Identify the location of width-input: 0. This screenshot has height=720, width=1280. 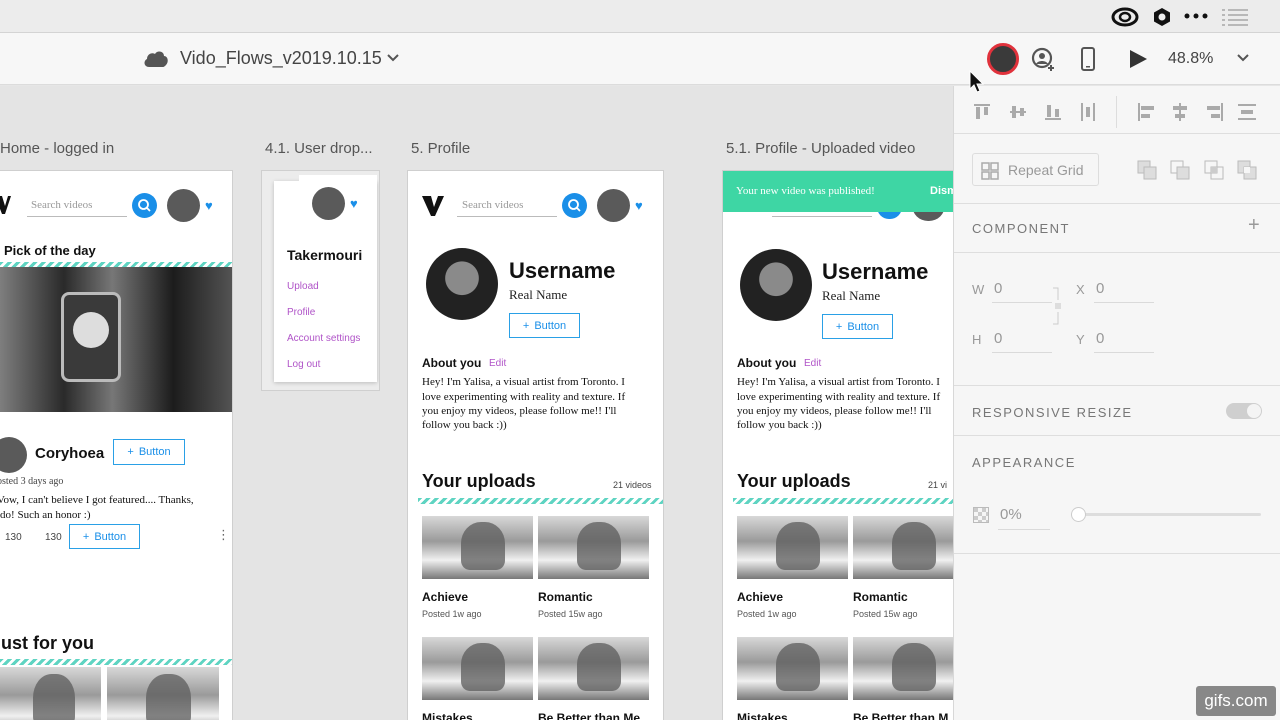
(998, 288).